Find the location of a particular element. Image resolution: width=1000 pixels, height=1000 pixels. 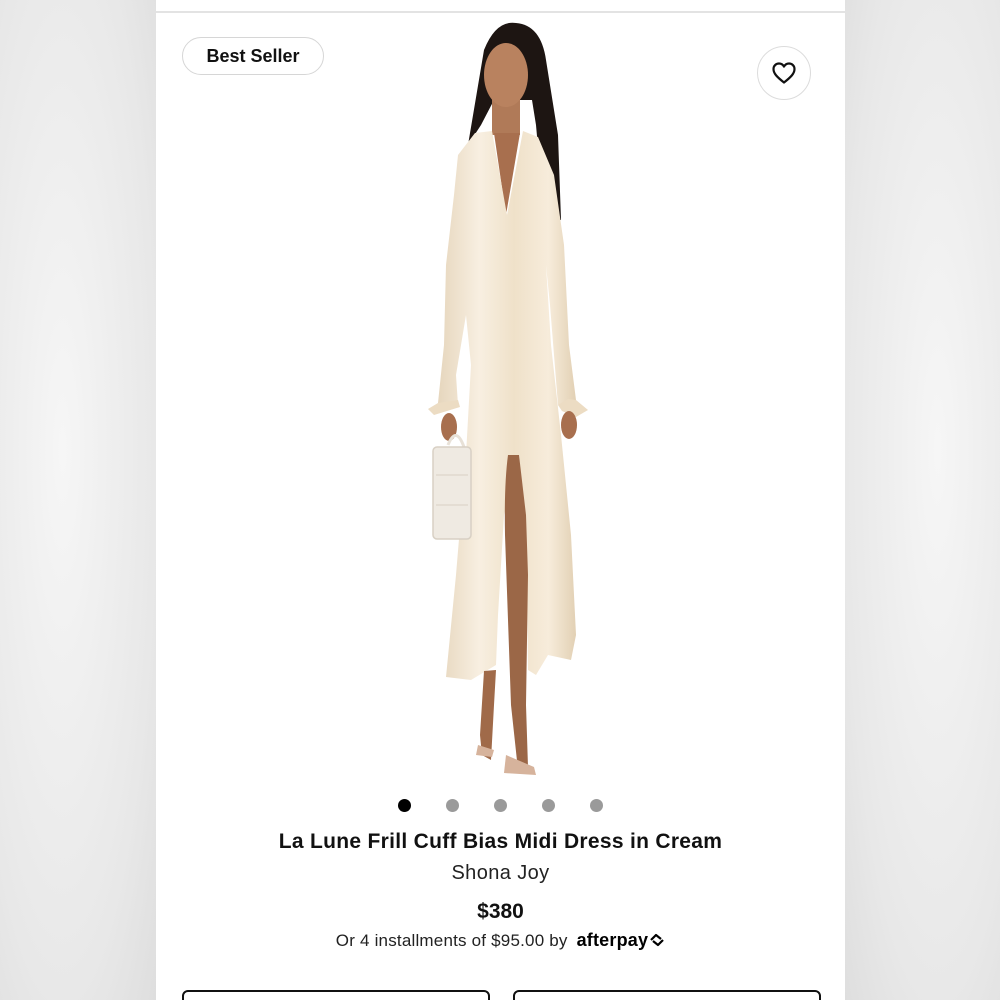

top-divider is located at coordinates (500, 12).